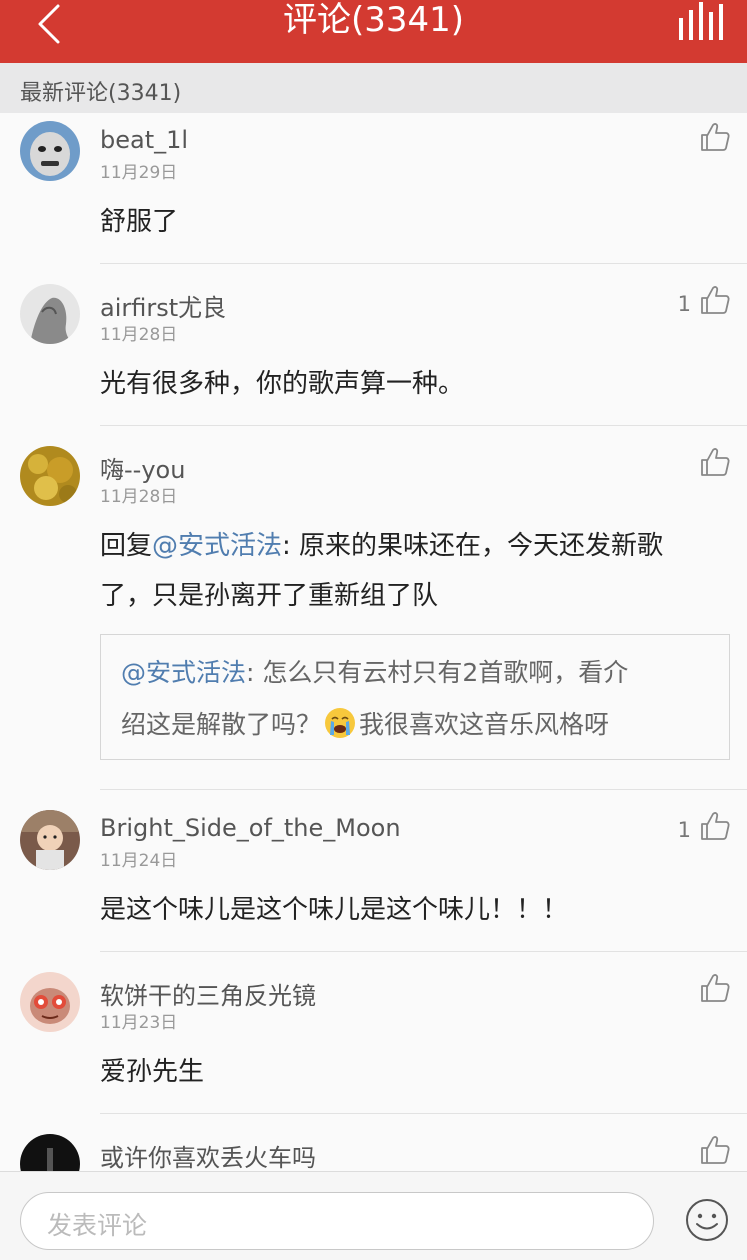 This screenshot has width=747, height=1260. I want to click on crying-emoji-icon, so click(340, 723).